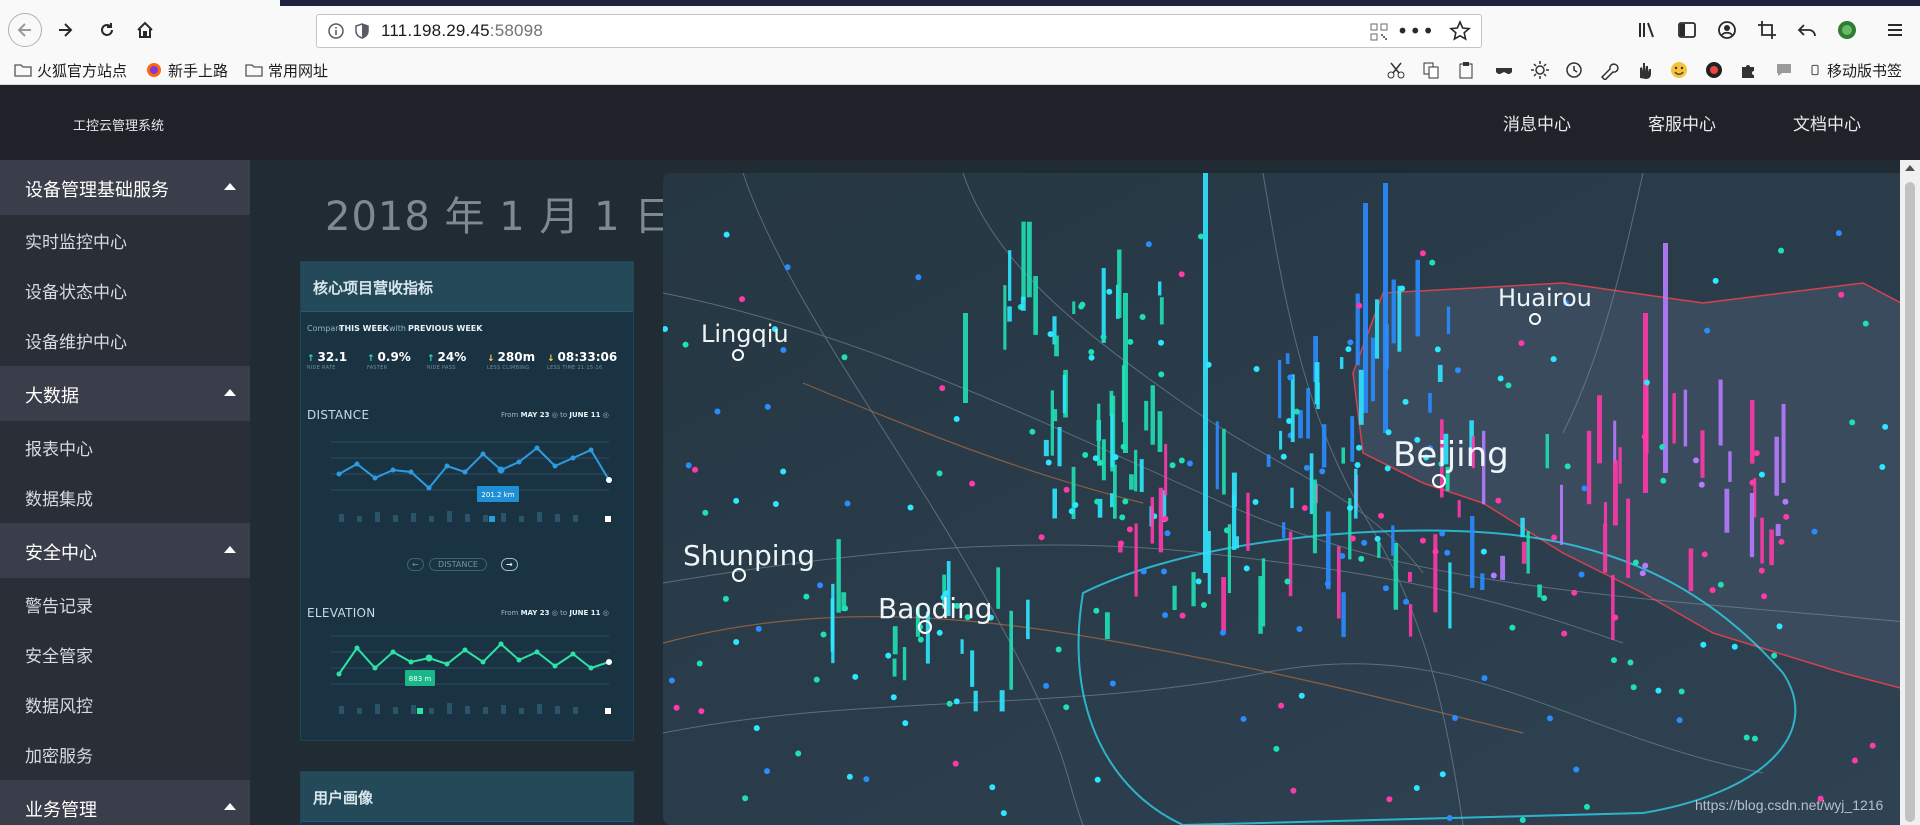  I want to click on sidebar-section-bigdata: 大数据, so click(125, 393).